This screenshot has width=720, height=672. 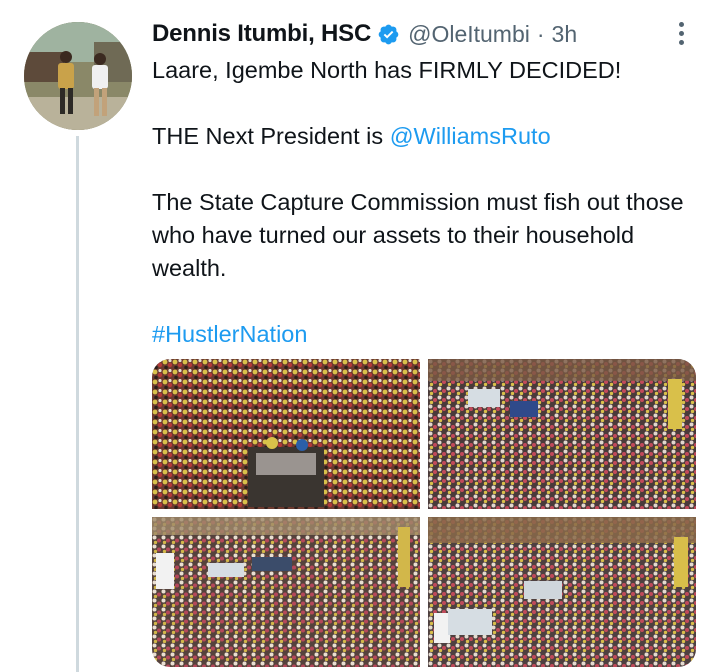 What do you see at coordinates (469, 34) in the screenshot?
I see `author-handle: @OleItumbi` at bounding box center [469, 34].